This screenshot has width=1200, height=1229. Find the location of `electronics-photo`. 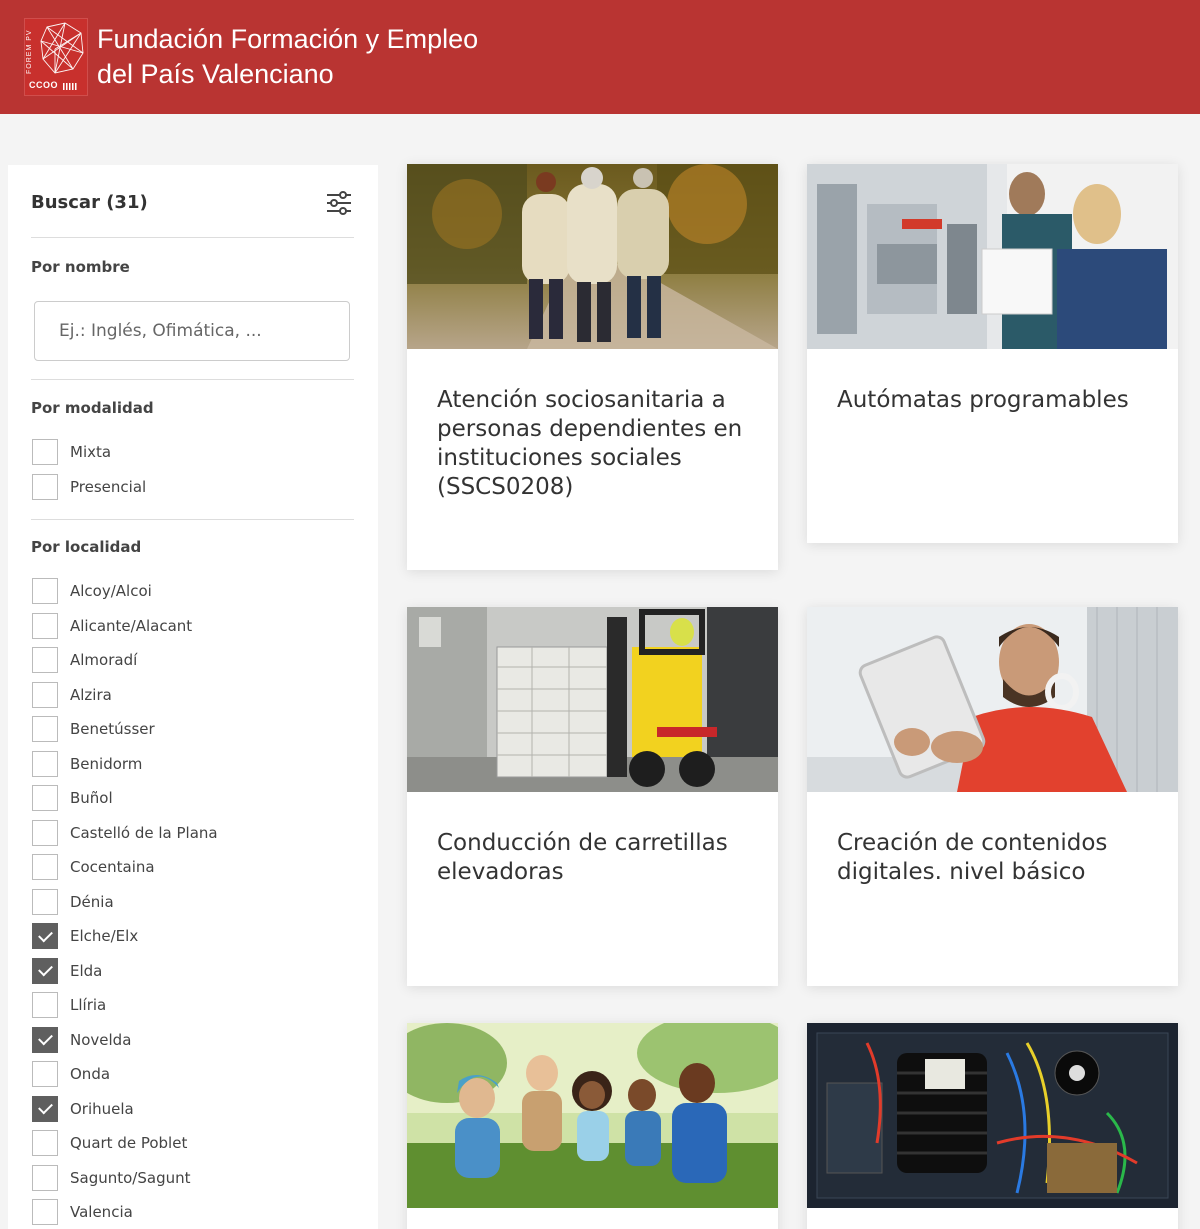

electronics-photo is located at coordinates (992, 1115).